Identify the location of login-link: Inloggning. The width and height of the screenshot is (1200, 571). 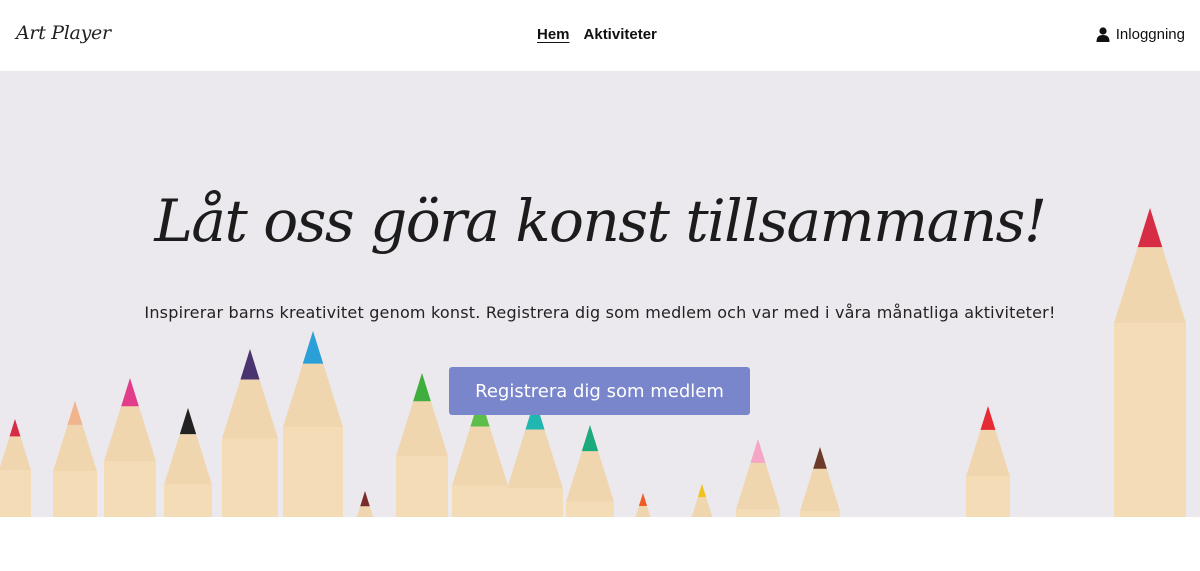
(1140, 34).